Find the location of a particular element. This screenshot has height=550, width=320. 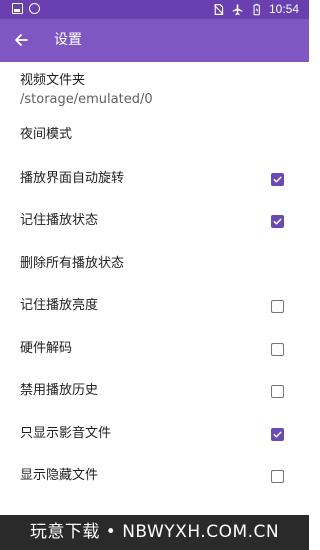

setting-delete-playback-states: 删除所有播放状态 is located at coordinates (154, 265).